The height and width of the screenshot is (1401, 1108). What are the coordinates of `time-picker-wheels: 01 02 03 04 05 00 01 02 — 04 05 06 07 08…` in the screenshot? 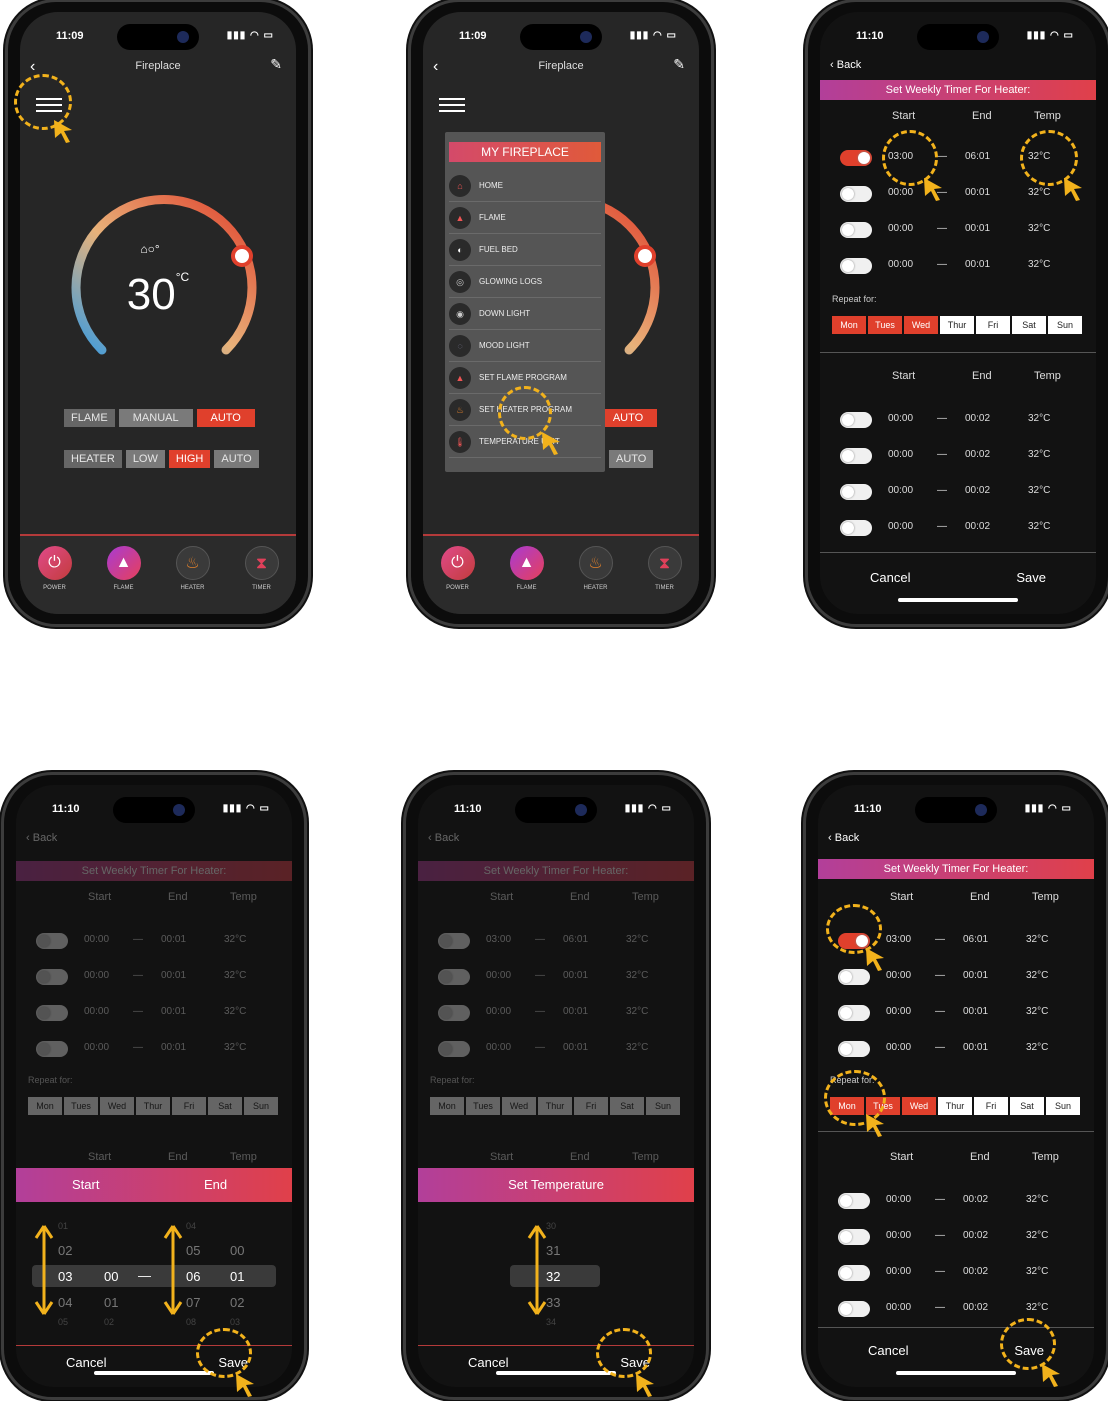 It's located at (154, 1275).